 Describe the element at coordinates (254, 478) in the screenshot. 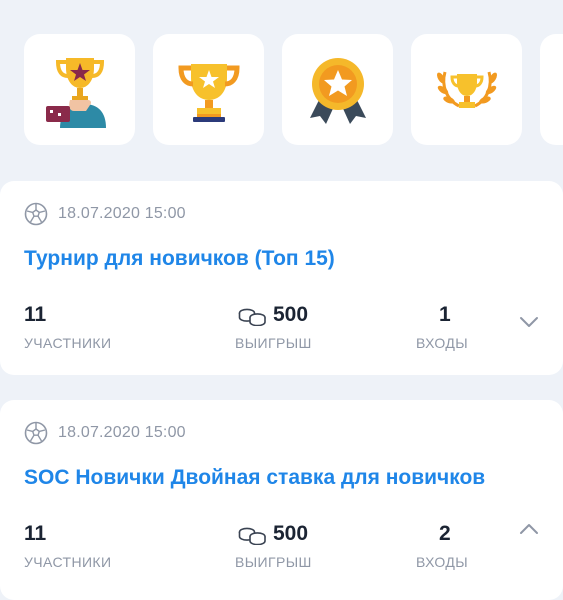

I see `tournament-title: SOC Новички Двойная ставка для новичков` at that location.